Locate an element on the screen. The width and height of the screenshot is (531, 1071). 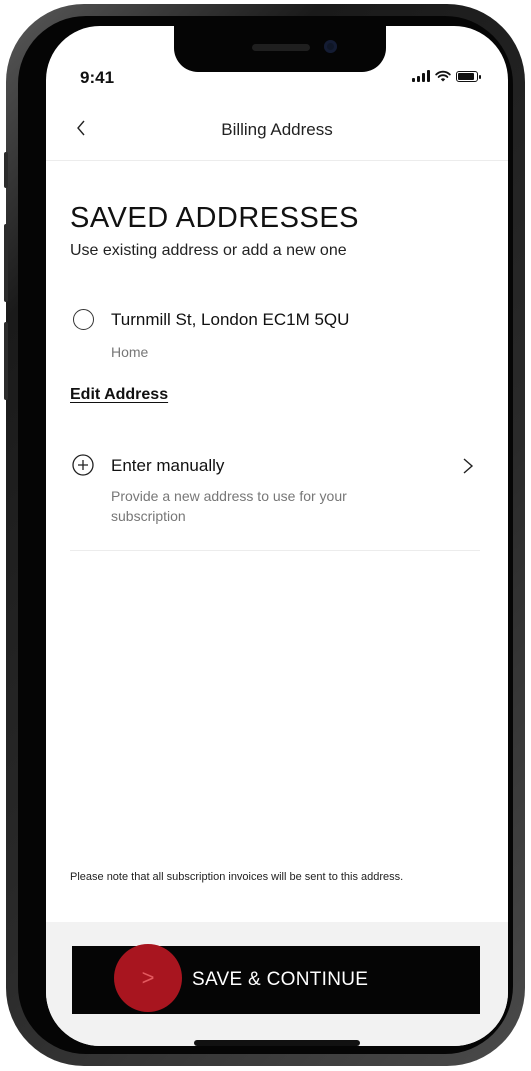
battery-icon is located at coordinates (468, 76).